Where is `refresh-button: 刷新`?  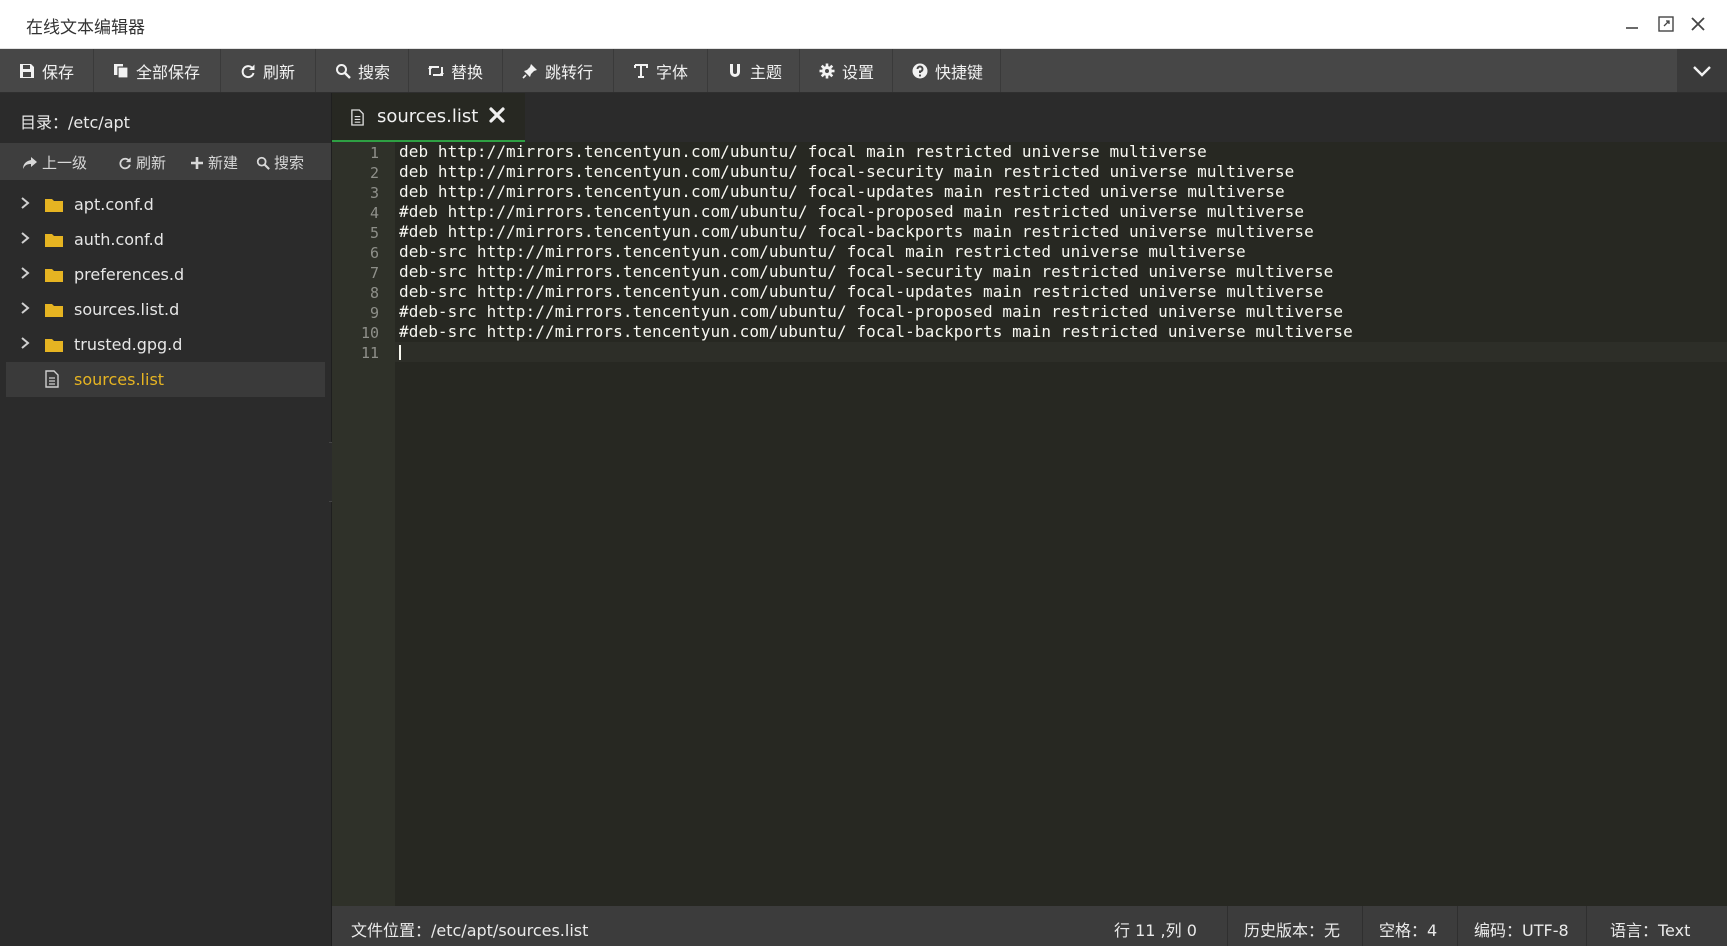 refresh-button: 刷新 is located at coordinates (268, 70).